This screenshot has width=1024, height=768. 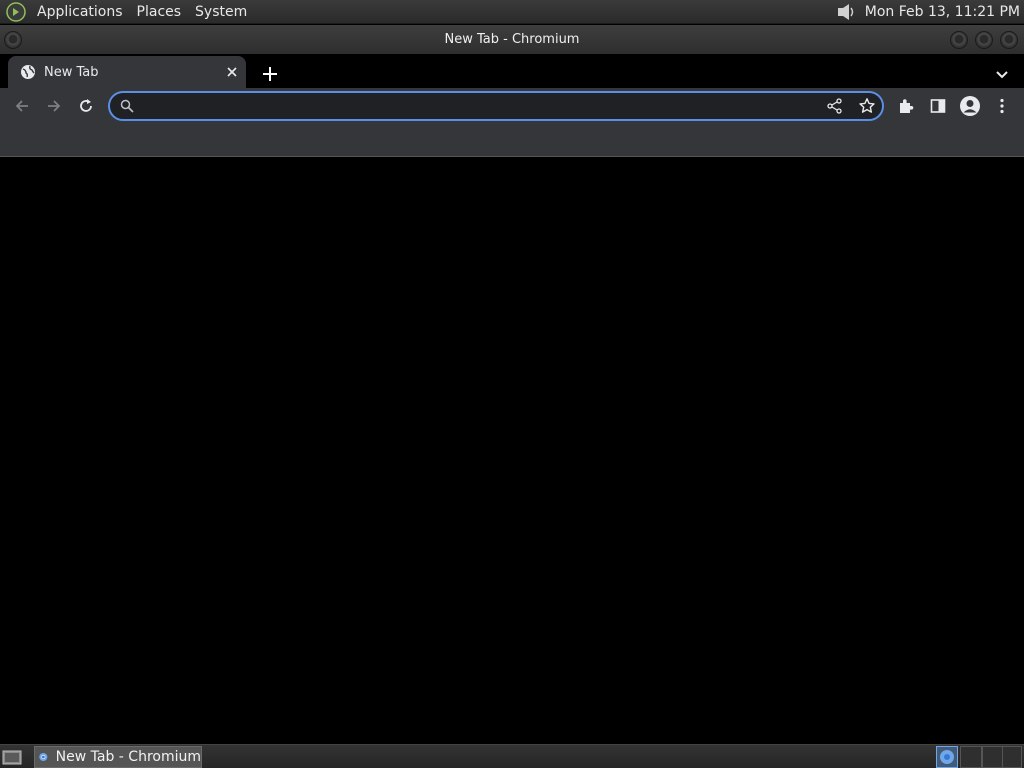 I want to click on clock: Mon Feb 13, 11:21 PM, so click(x=944, y=12).